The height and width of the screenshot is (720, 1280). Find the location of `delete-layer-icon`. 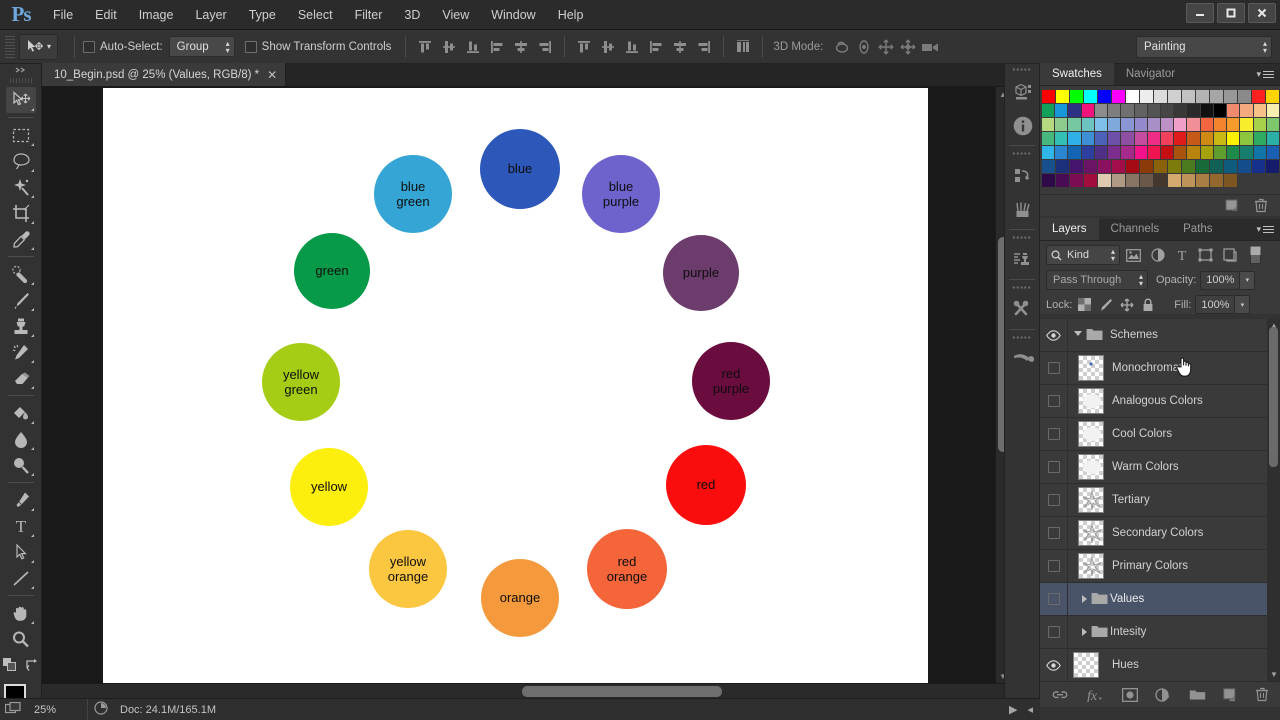

delete-layer-icon is located at coordinates (1262, 694).